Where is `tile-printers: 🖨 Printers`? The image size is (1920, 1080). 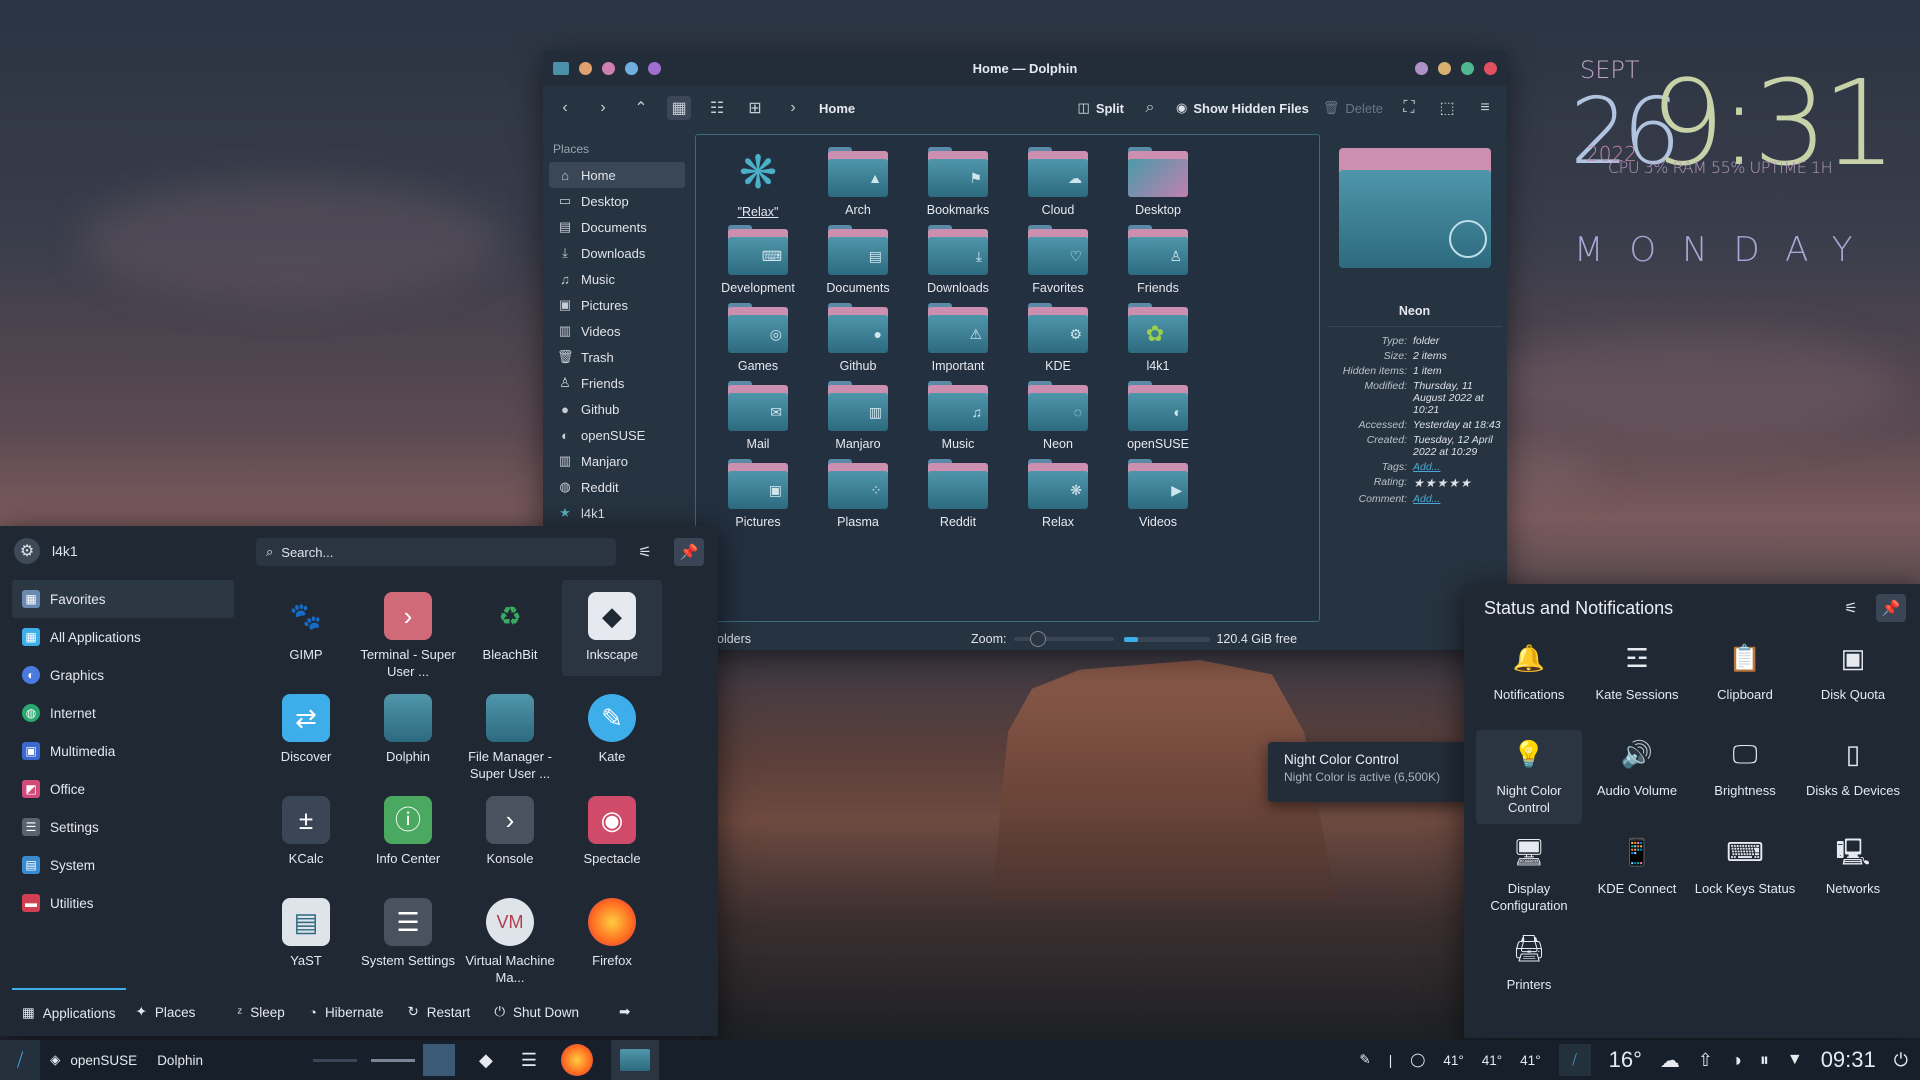 tile-printers: 🖨 Printers is located at coordinates (1529, 971).